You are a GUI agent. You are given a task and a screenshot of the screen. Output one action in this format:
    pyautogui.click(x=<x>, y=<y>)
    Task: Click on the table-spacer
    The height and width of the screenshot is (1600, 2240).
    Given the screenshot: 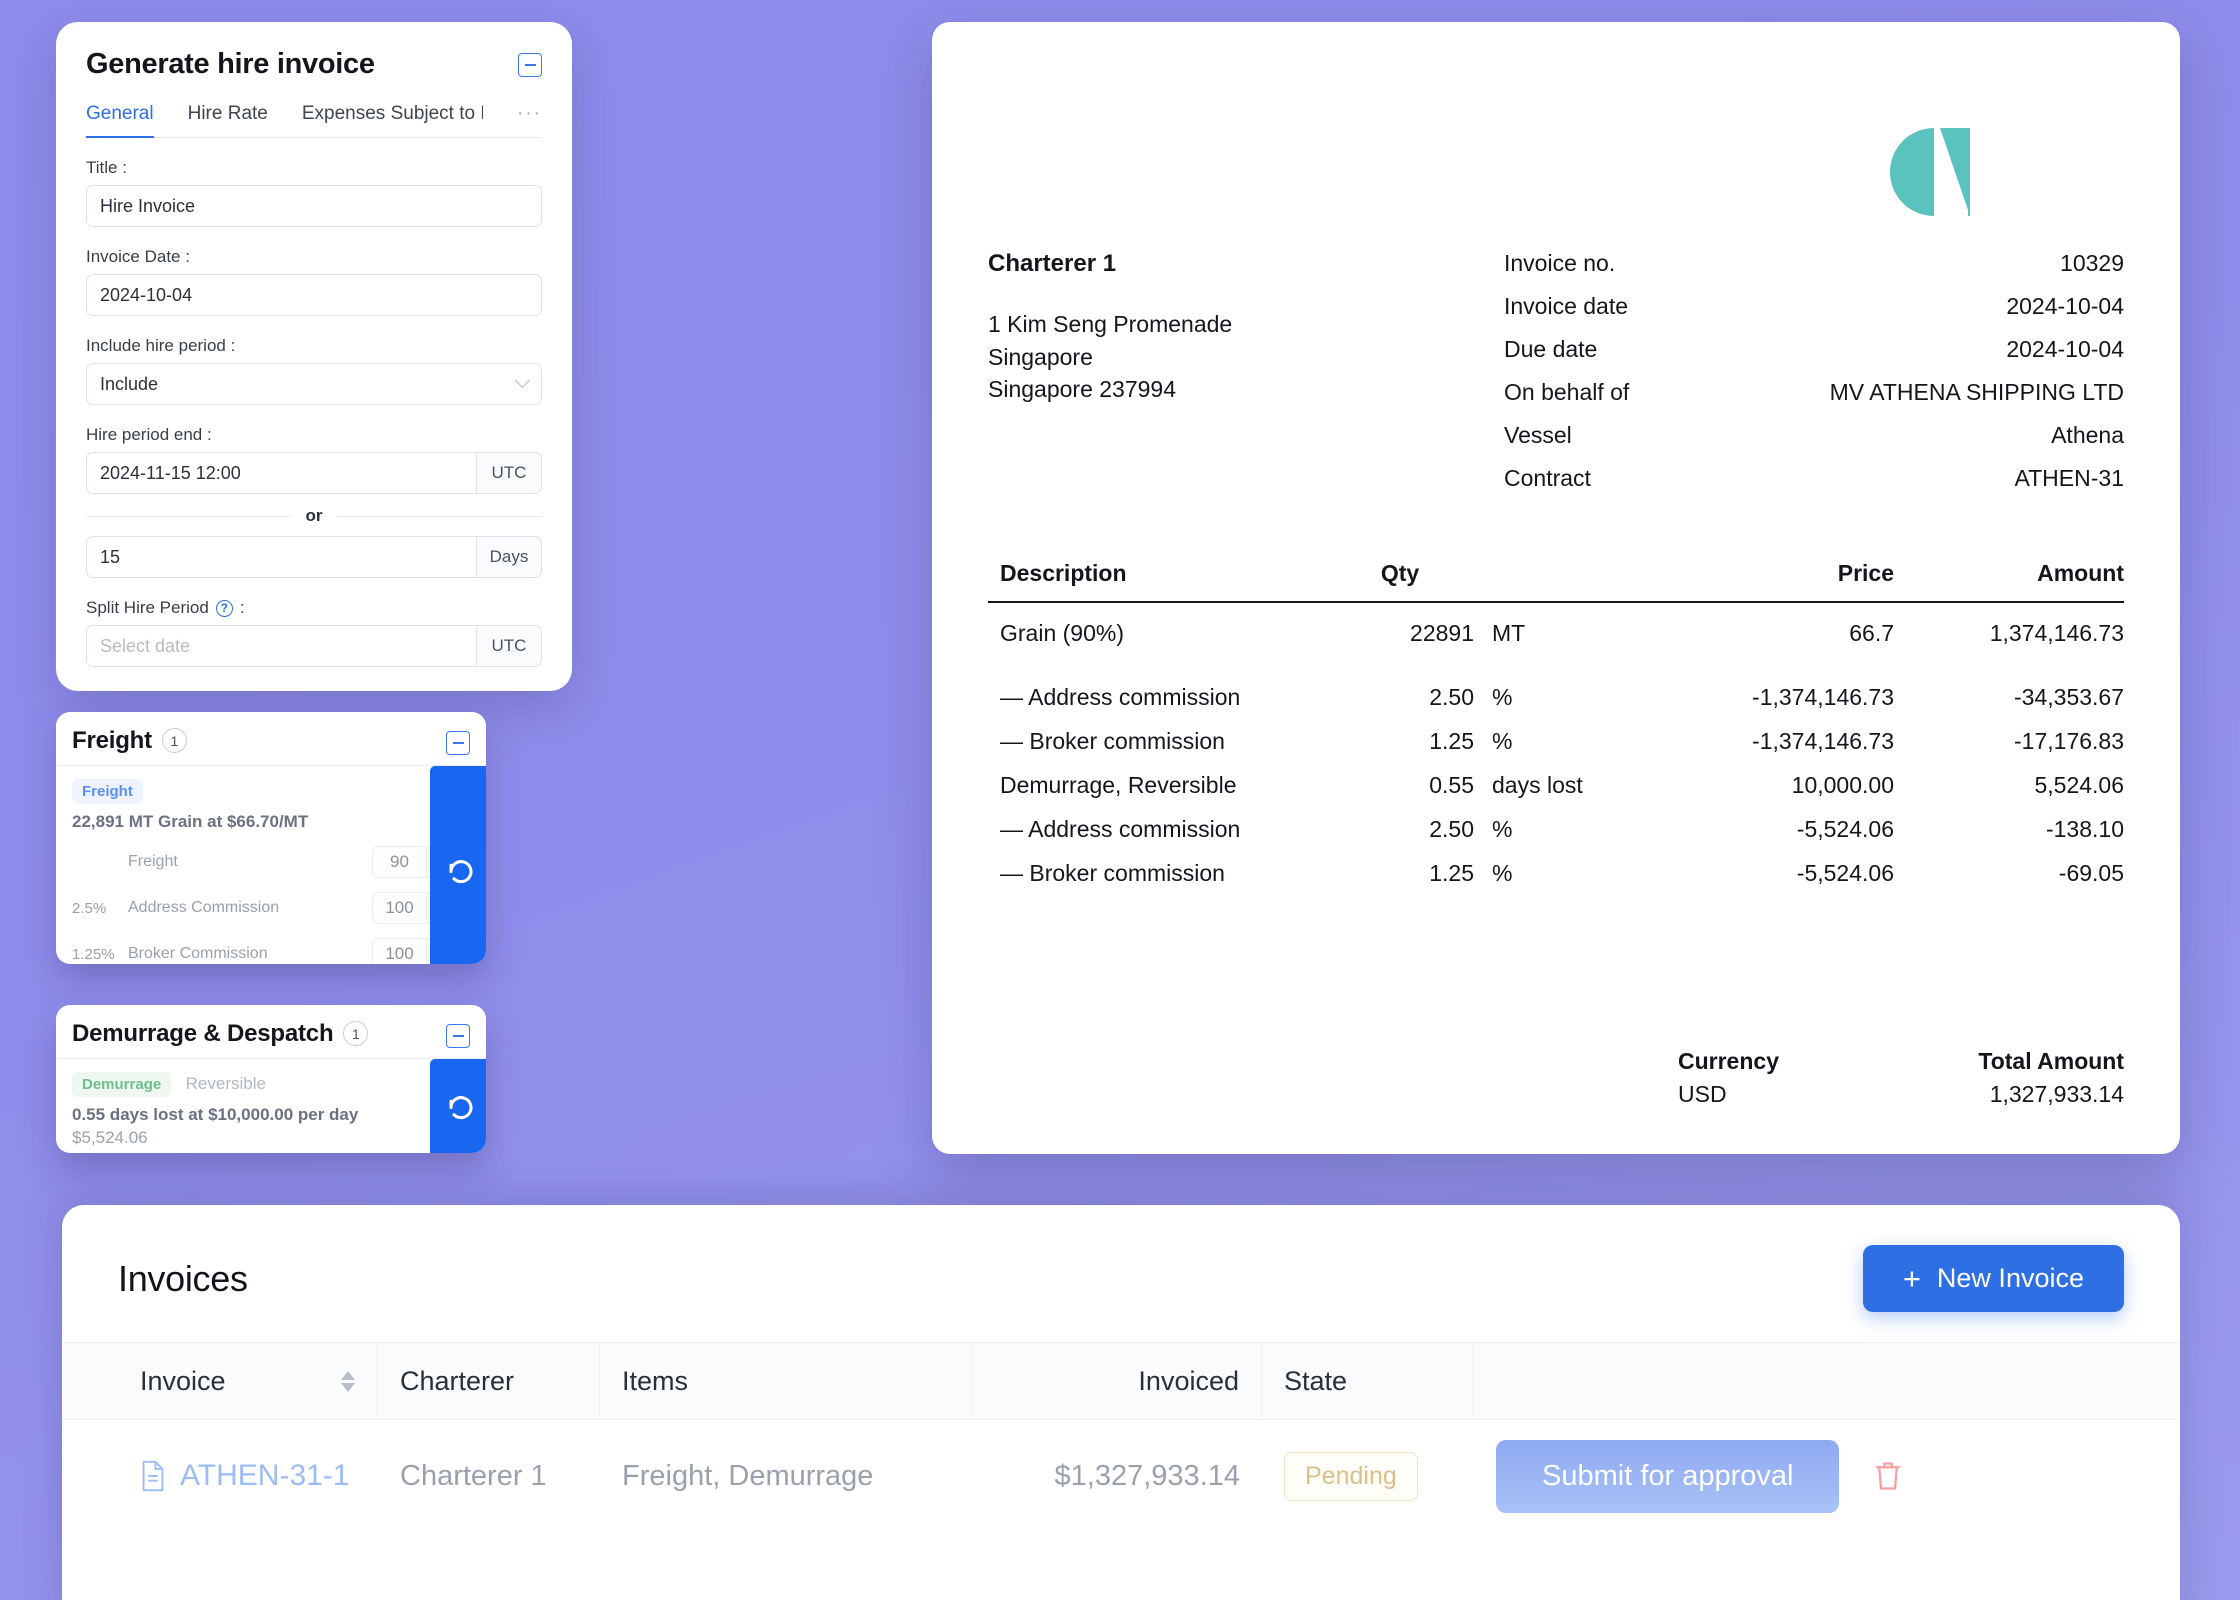 What is the action you would take?
    pyautogui.click(x=1556, y=657)
    